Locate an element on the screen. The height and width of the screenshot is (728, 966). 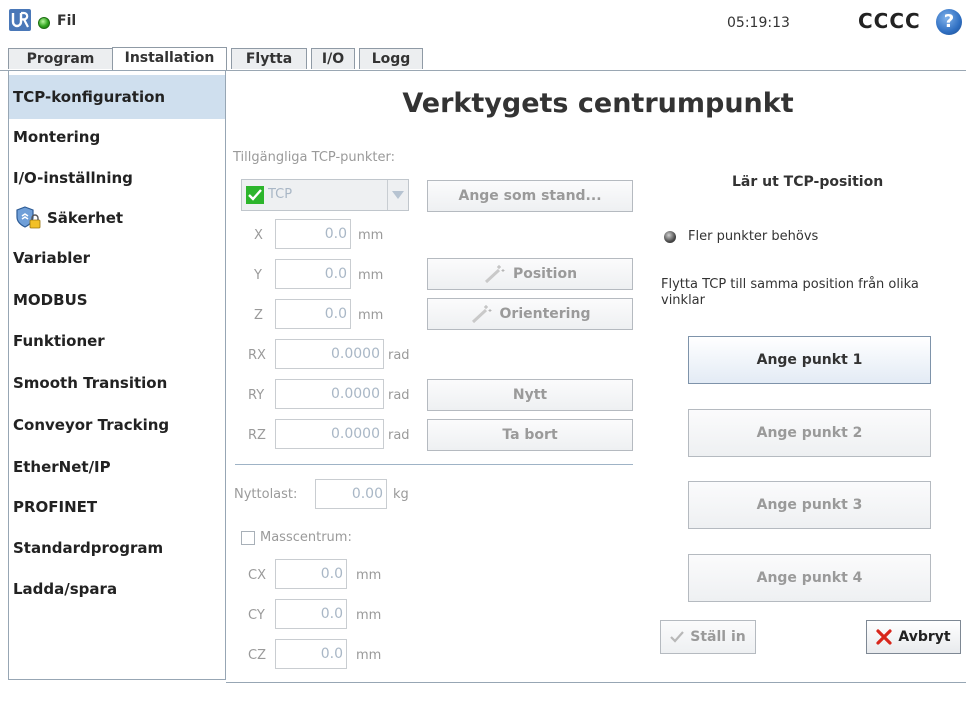
sidebar-item-label: Standardprogram is located at coordinates (88, 548).